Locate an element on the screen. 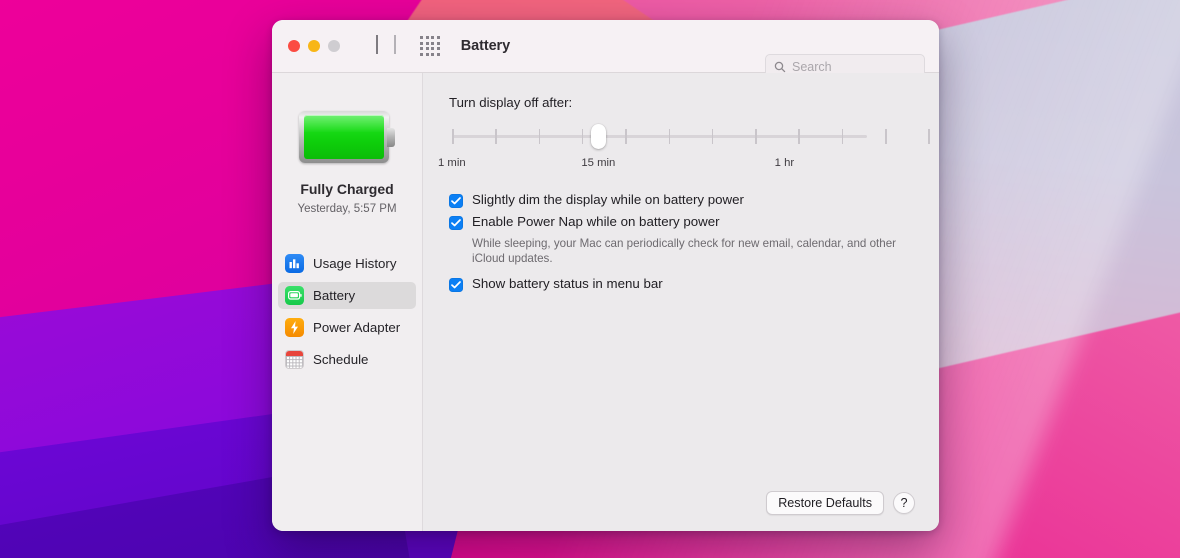 The width and height of the screenshot is (1180, 558). battery-hero is located at coordinates (347, 137).